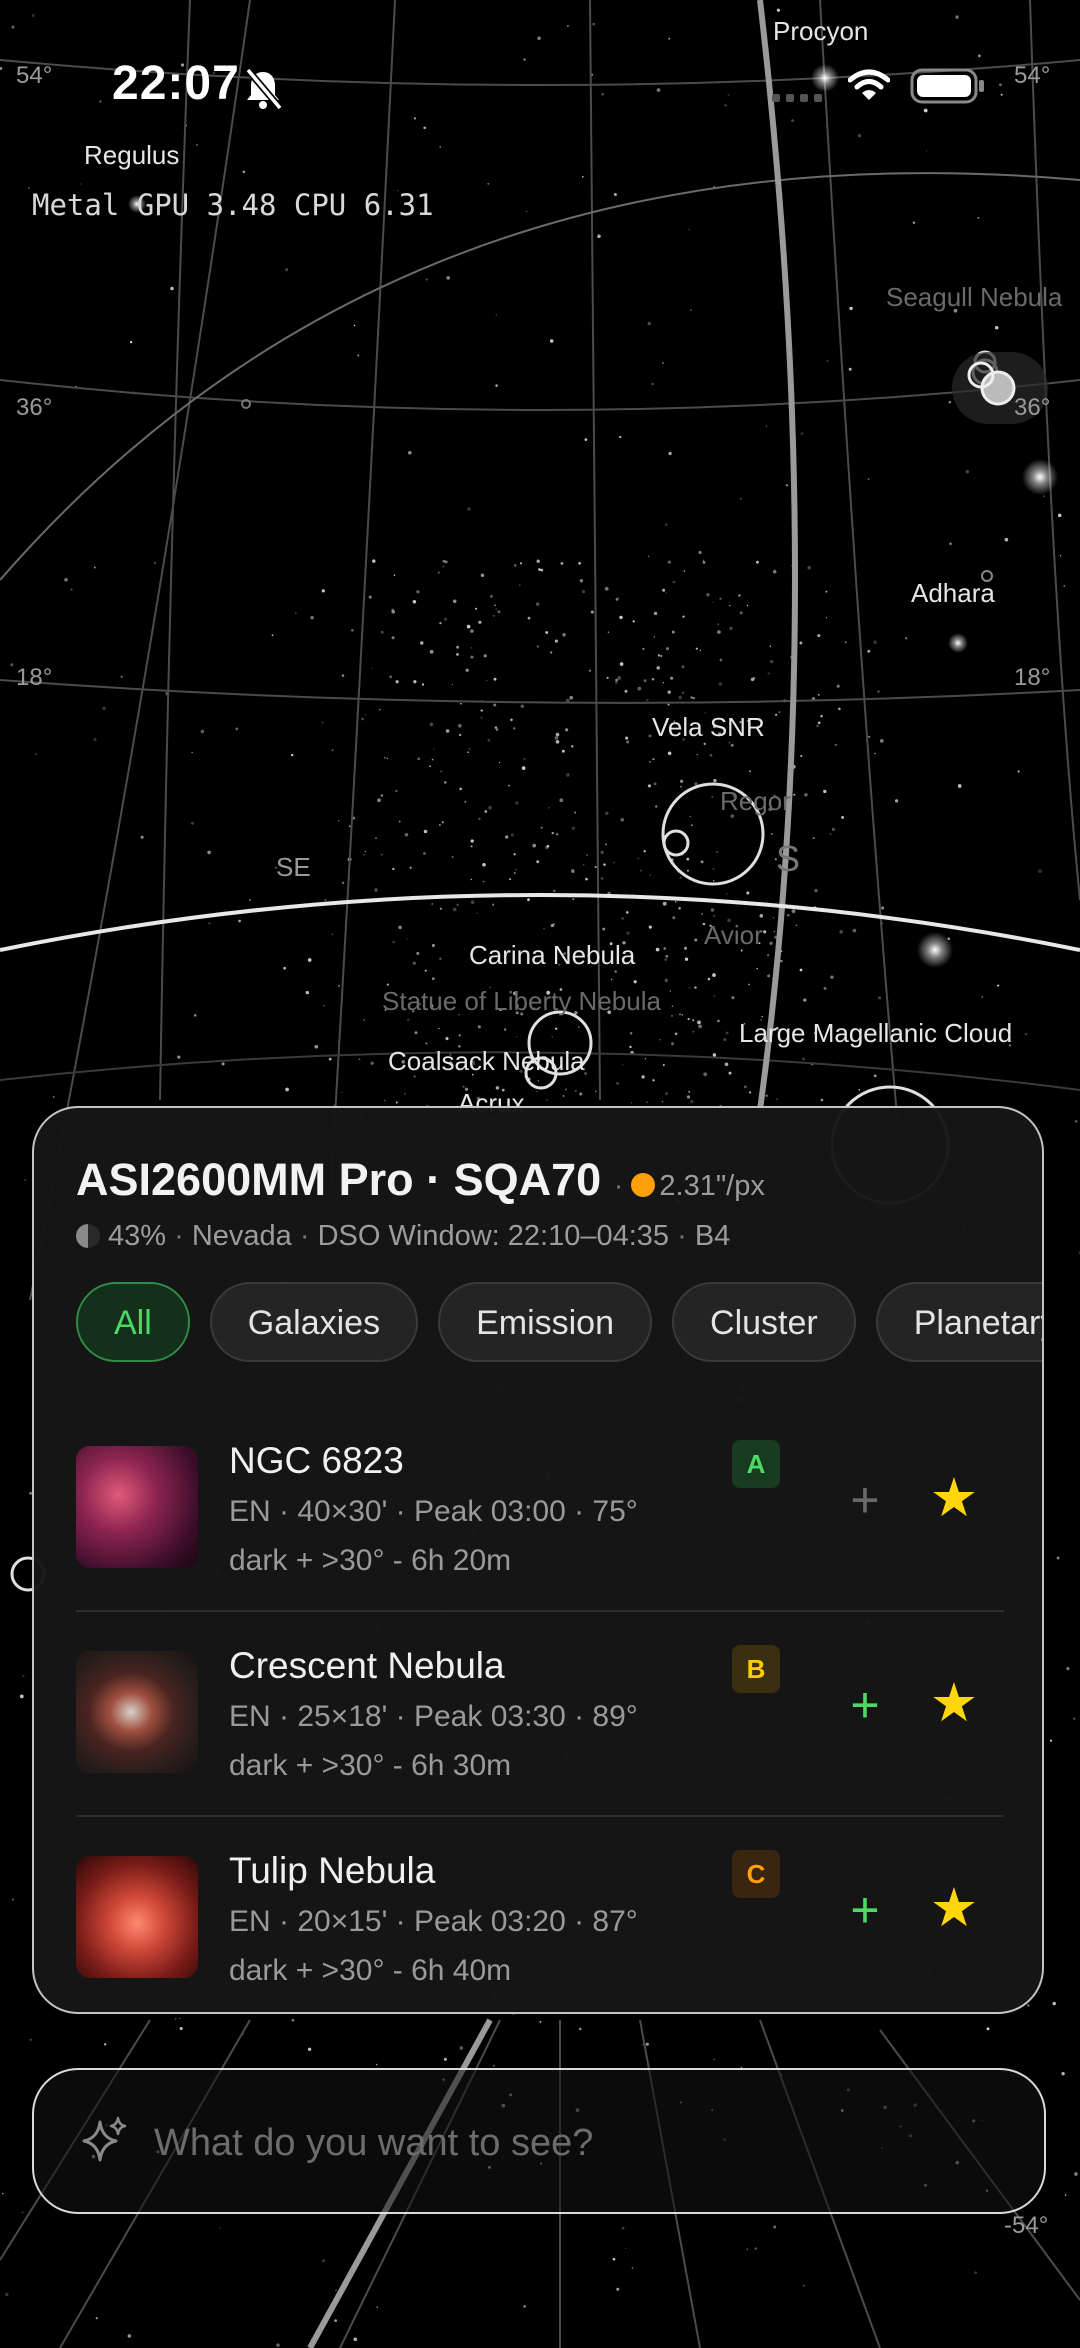  Describe the element at coordinates (433, 1921) in the screenshot. I see `target-meta: EN · 20×15' · Peak 03:20 · 87°` at that location.